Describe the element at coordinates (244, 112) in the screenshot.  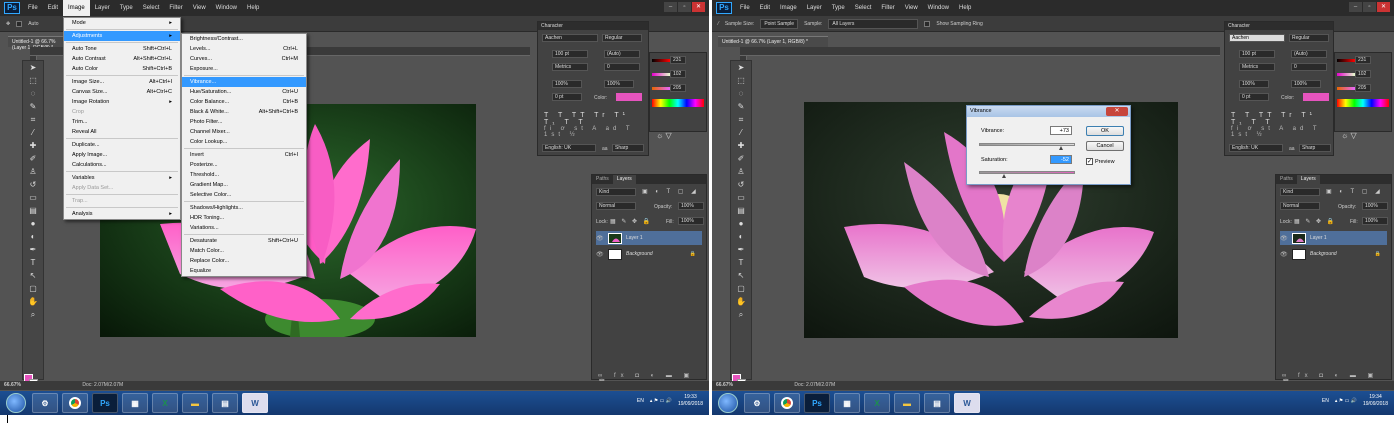
I see `adjustments-item-black-white: Black & White... Alt+Shift+Ctrl+B` at that location.